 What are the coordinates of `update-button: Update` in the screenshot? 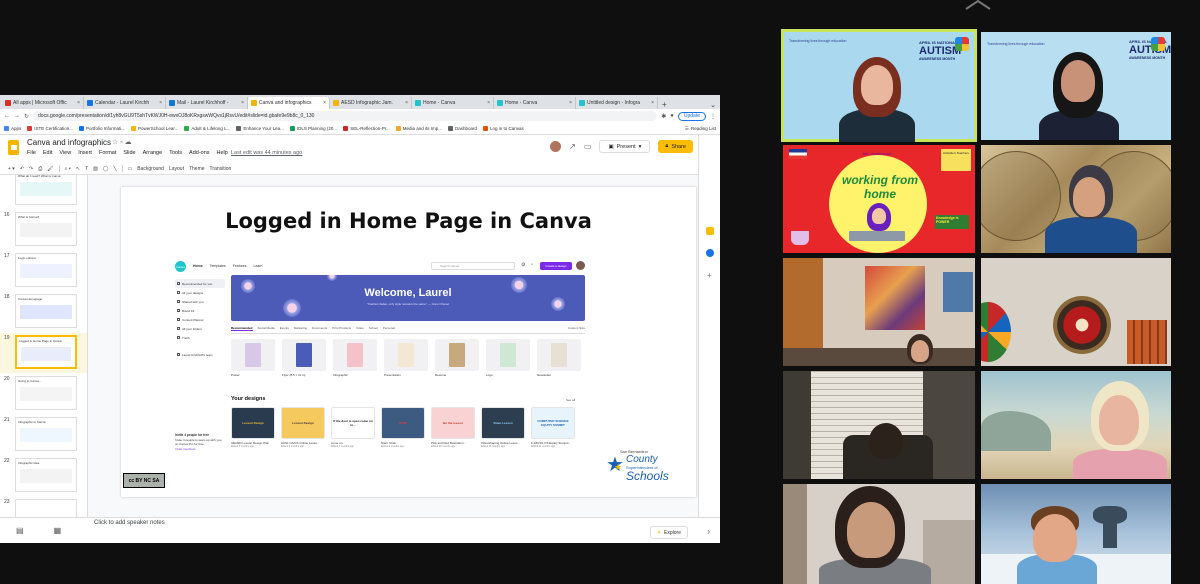 It's located at (691, 116).